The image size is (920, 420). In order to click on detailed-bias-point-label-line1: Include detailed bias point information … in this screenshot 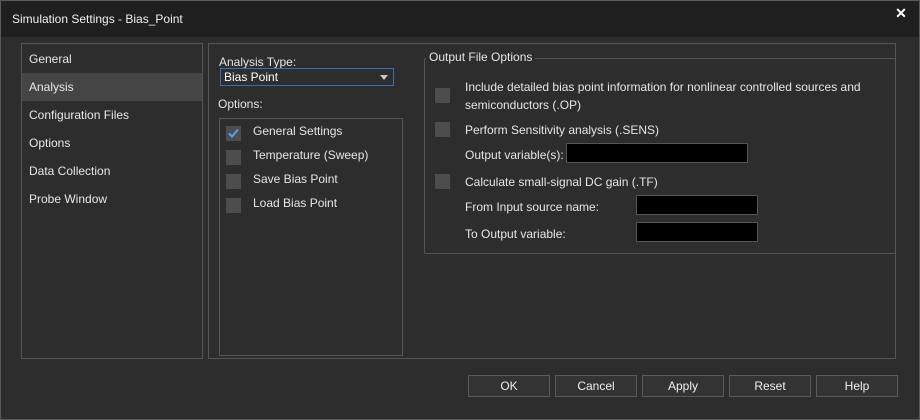, I will do `click(663, 87)`.